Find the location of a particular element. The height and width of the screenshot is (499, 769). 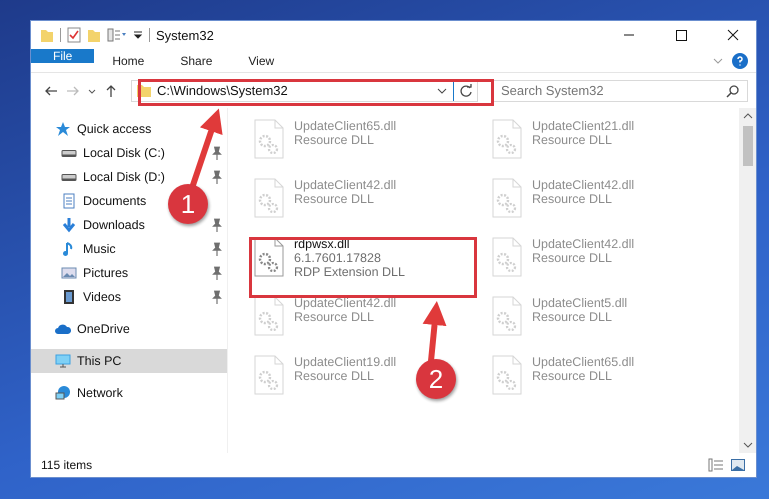

scrollbar is located at coordinates (747, 280).